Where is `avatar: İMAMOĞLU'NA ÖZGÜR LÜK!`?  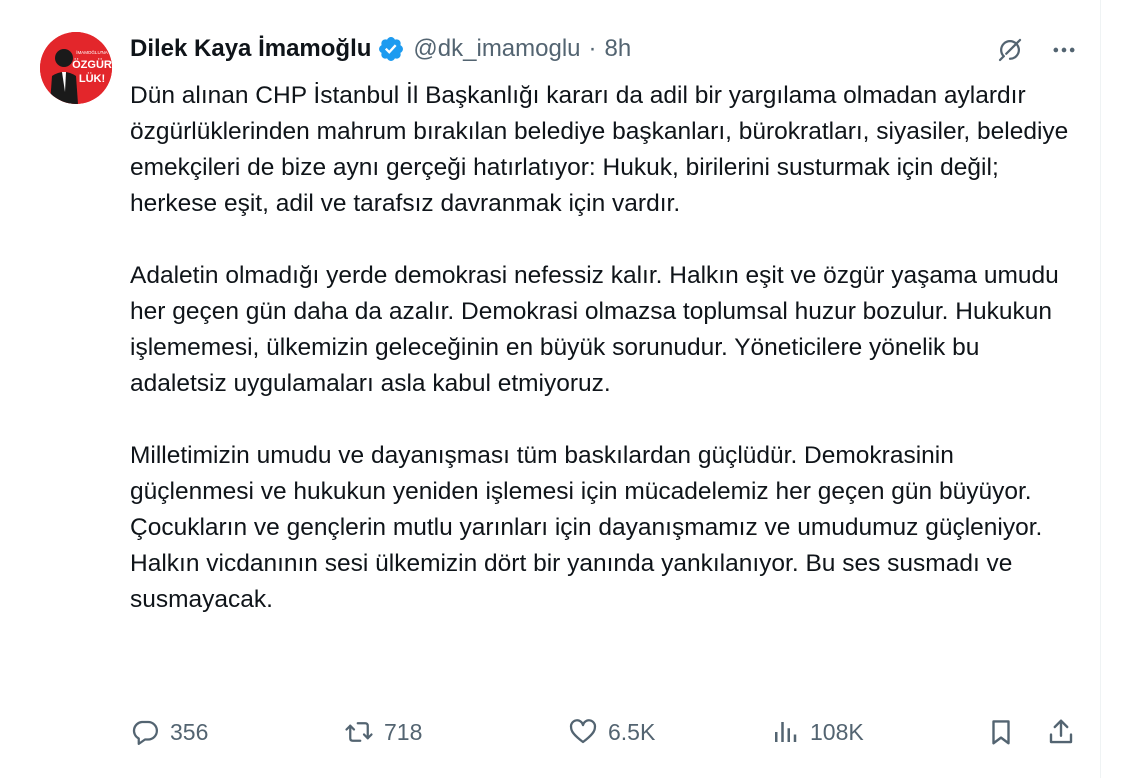 avatar: İMAMOĞLU'NA ÖZGÜR LÜK! is located at coordinates (76, 68).